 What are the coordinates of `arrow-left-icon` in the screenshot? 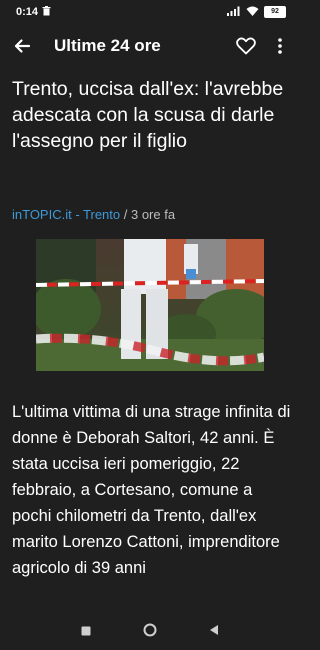 It's located at (22, 46).